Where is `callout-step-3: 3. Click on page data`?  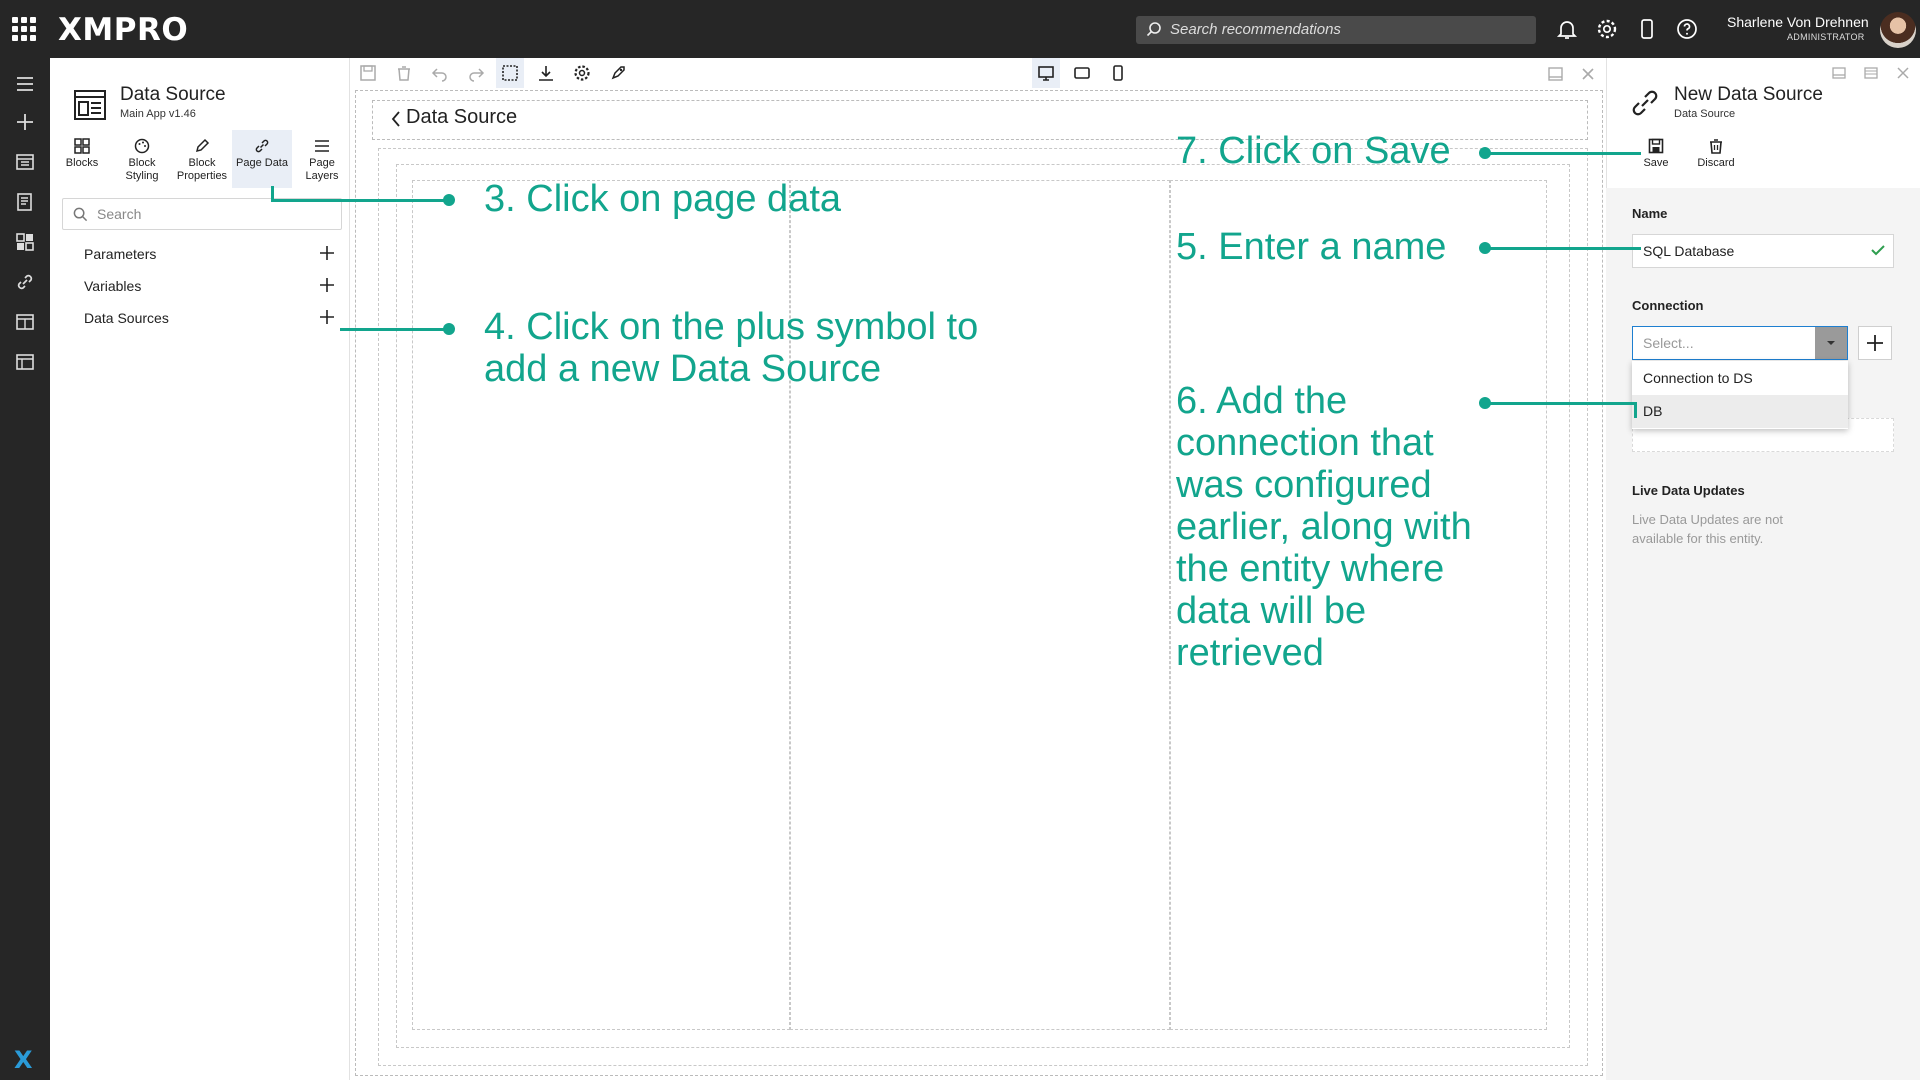
callout-step-3: 3. Click on page data is located at coordinates (663, 199).